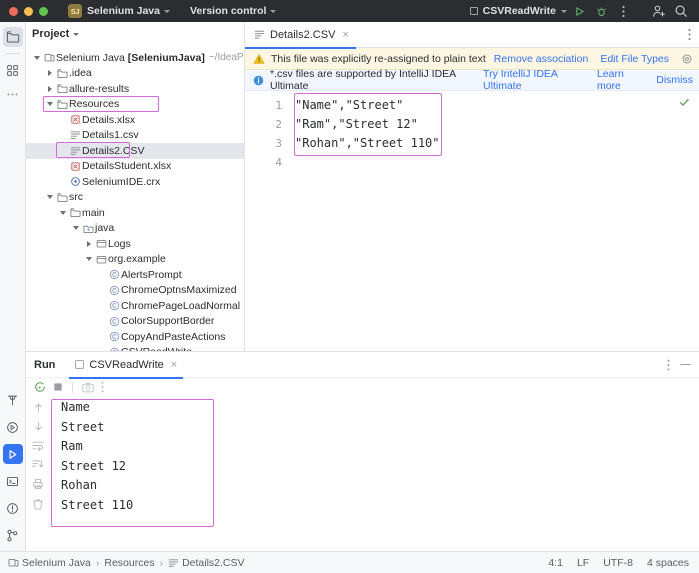  I want to click on stop-icon, so click(58, 387).